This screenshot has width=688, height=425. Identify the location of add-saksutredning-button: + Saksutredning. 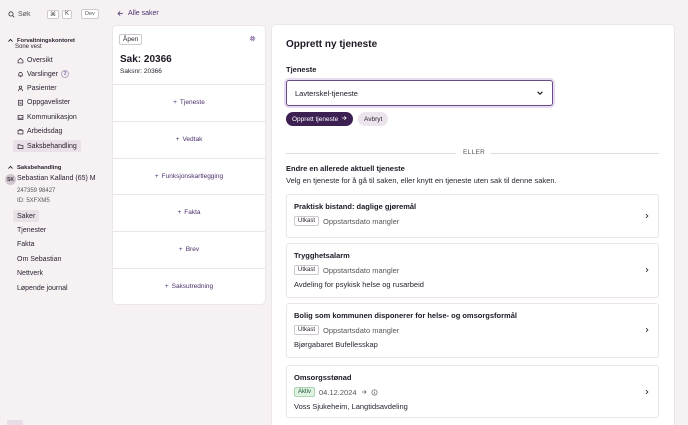
(189, 286).